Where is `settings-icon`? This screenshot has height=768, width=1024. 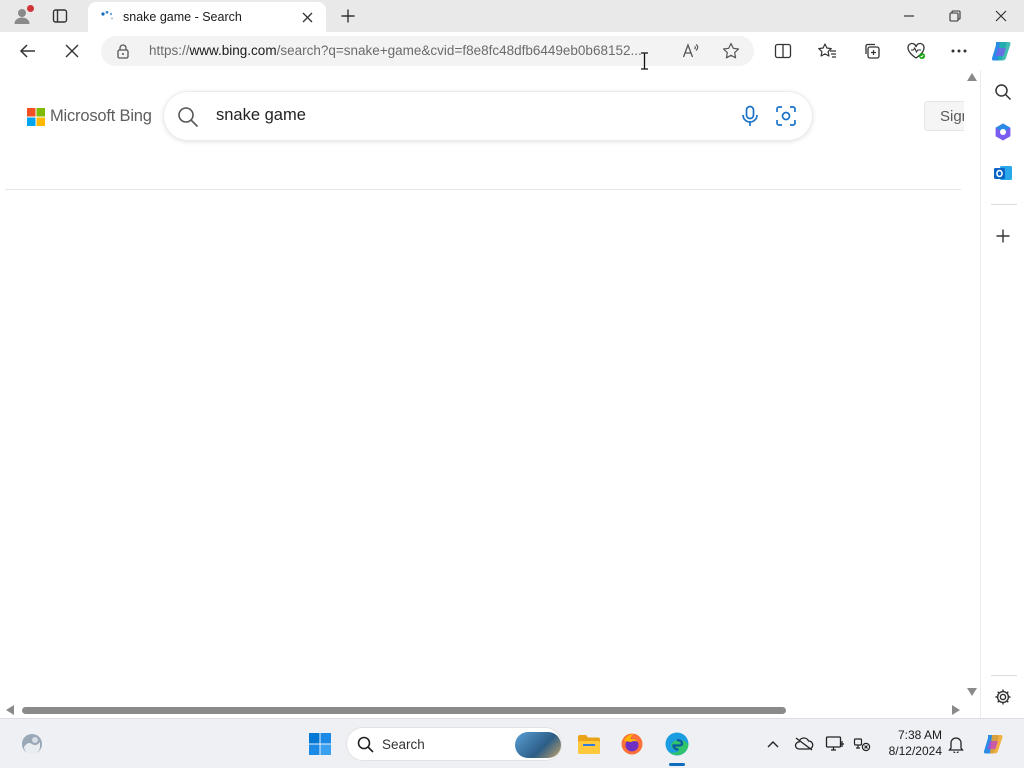 settings-icon is located at coordinates (1003, 697).